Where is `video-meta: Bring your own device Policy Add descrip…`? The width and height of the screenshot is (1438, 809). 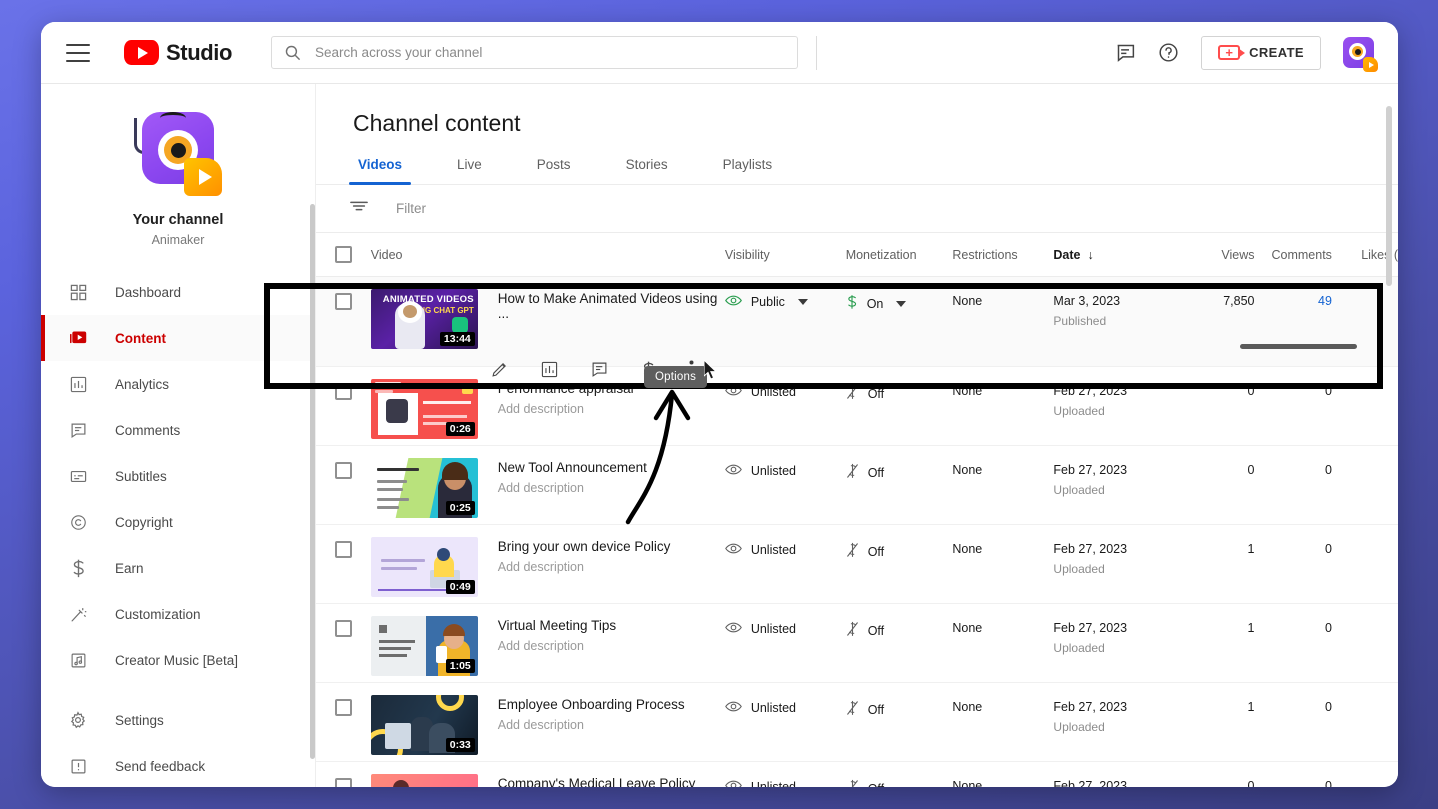 video-meta: Bring your own device Policy Add descrip… is located at coordinates (584, 567).